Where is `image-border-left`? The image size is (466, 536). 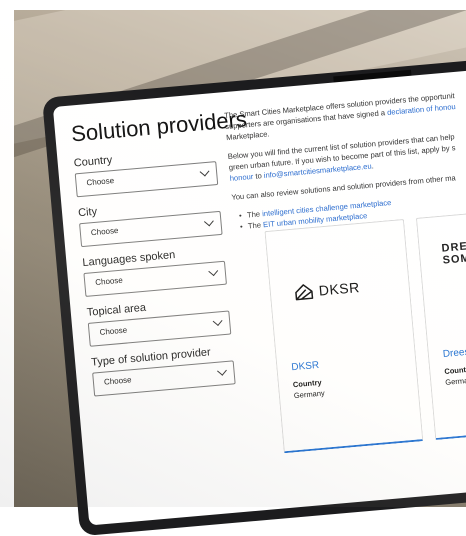 image-border-left is located at coordinates (7, 253).